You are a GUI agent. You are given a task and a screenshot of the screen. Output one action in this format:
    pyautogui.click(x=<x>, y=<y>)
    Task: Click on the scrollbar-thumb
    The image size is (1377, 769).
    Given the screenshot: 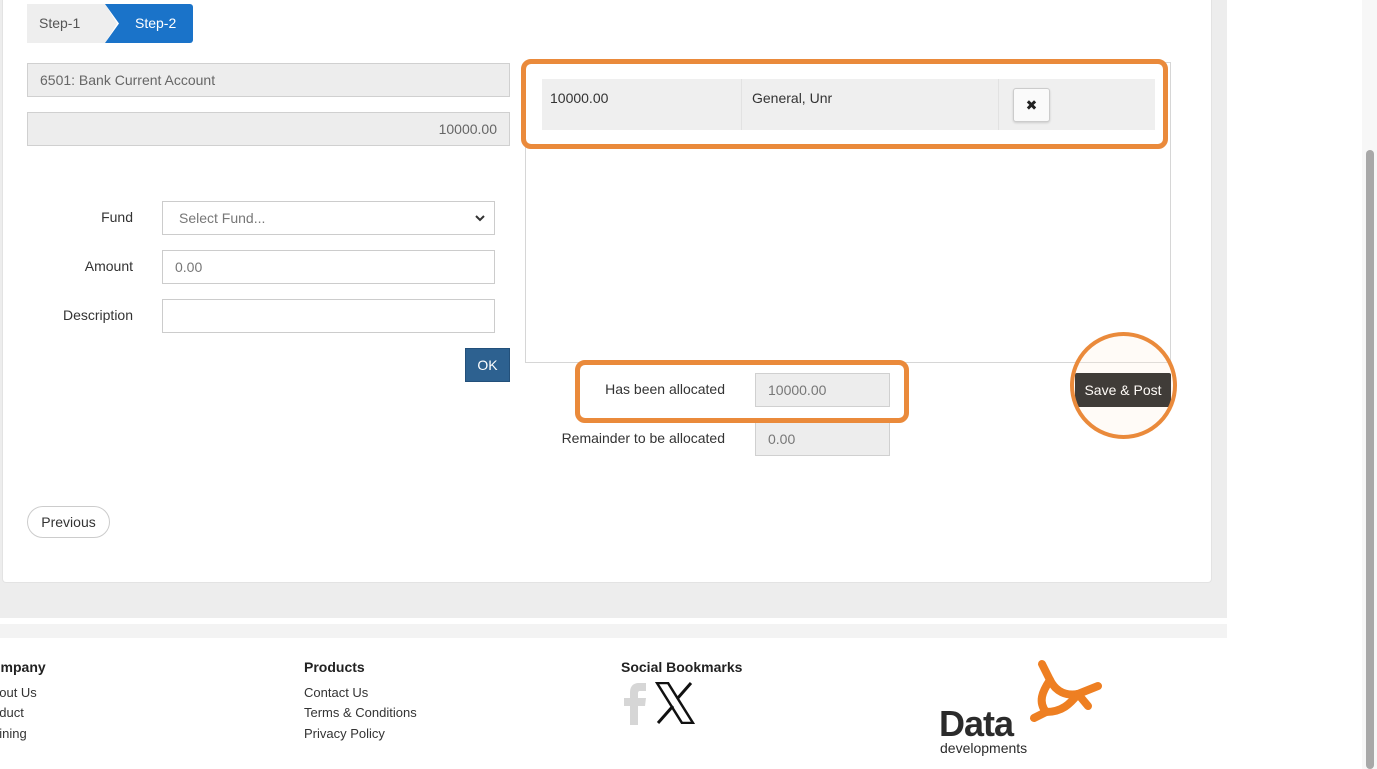 What is the action you would take?
    pyautogui.click(x=1370, y=459)
    